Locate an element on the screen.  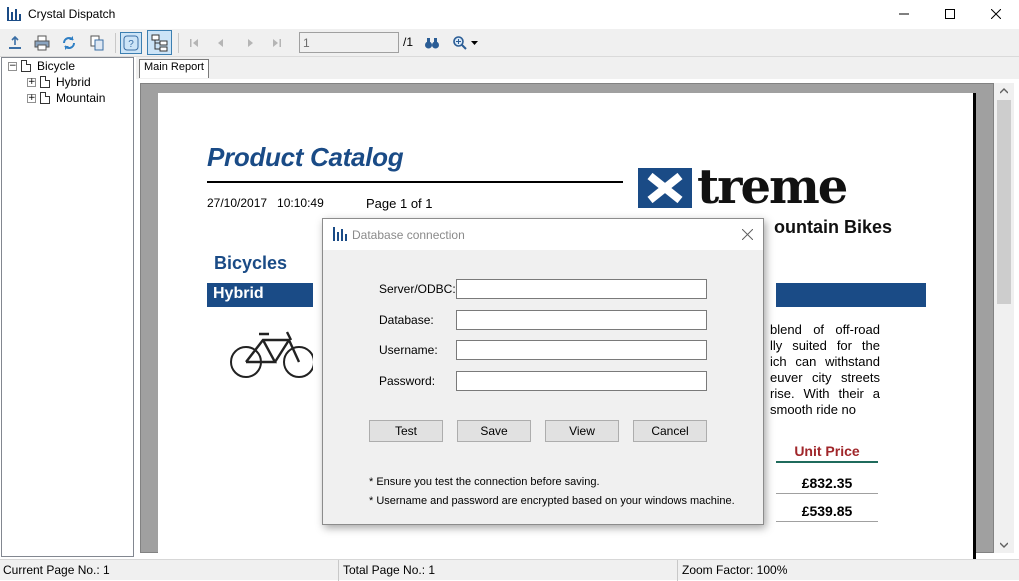
report-tab-strip: Main Report is located at coordinates (577, 68).